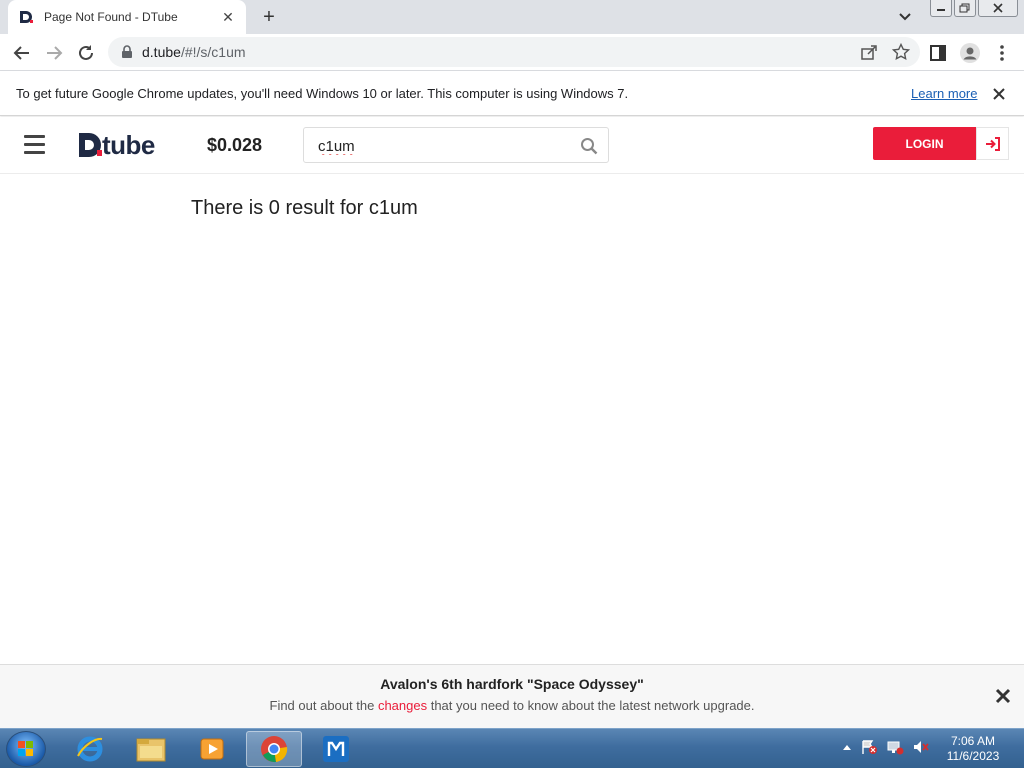 Image resolution: width=1024 pixels, height=771 pixels. I want to click on minimize-icon, so click(941, 10).